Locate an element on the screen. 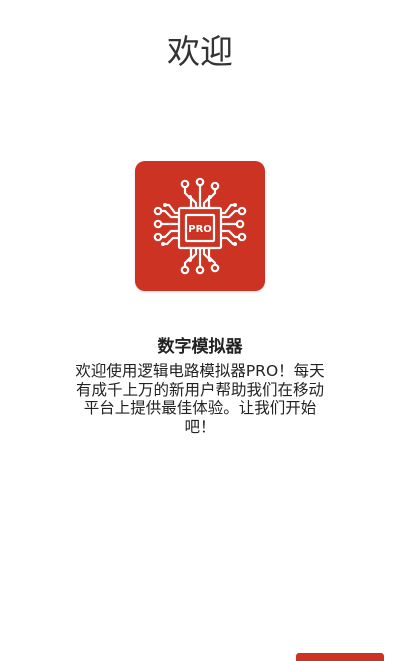 Image resolution: width=400 pixels, height=661 pixels. app-logo: PRO is located at coordinates (200, 226).